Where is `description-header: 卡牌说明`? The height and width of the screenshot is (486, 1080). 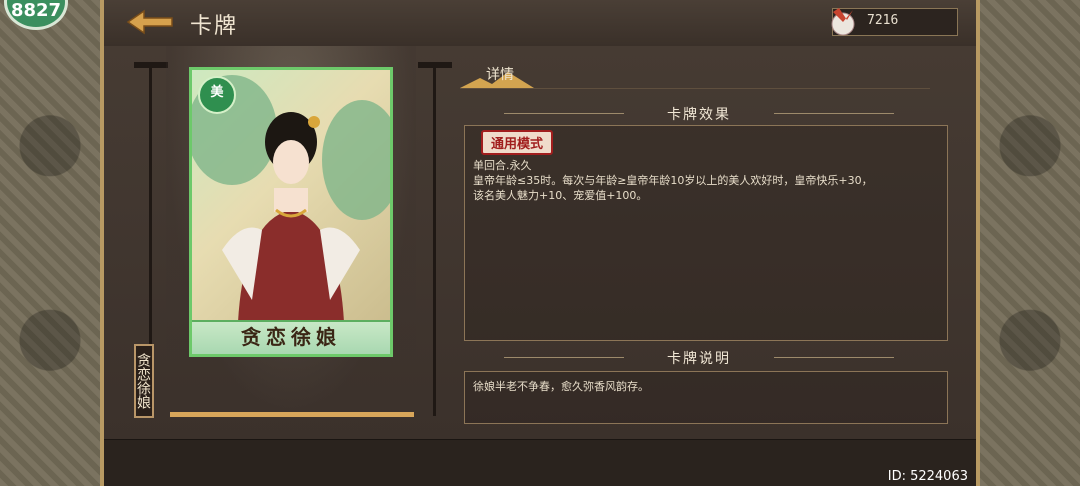
description-header: 卡牌说明 is located at coordinates (699, 357).